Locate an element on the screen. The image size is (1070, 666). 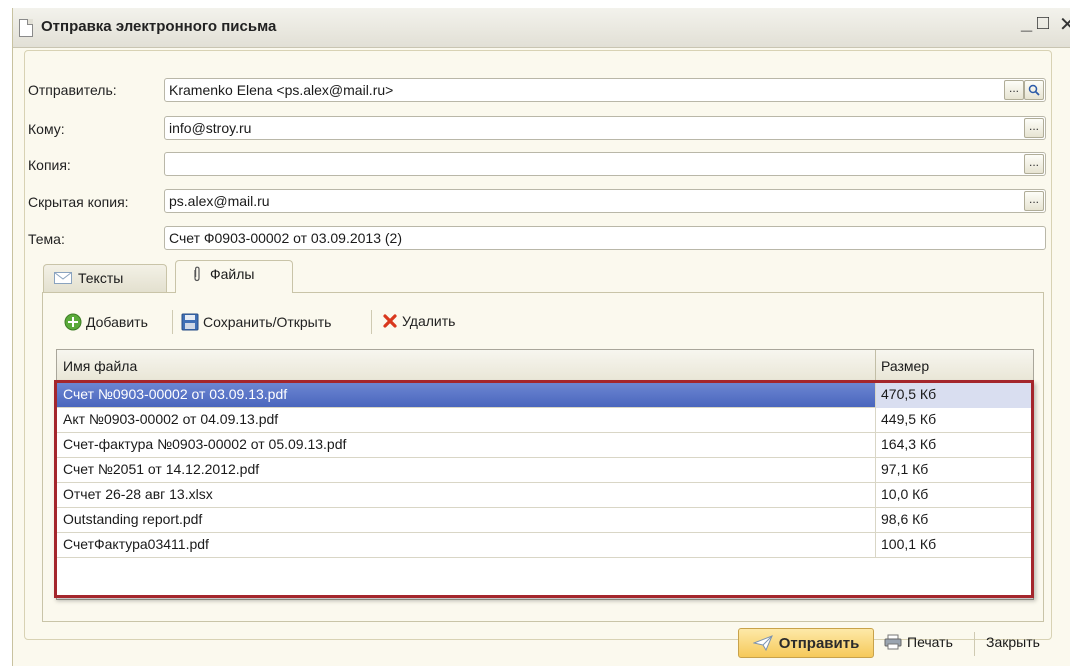
file-size: 164,3 Кб is located at coordinates (909, 444).